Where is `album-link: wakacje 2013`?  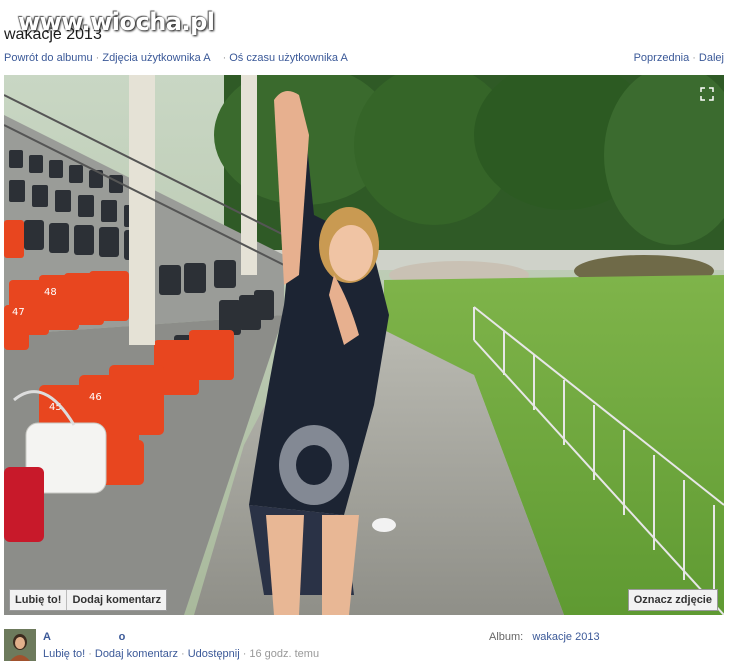 album-link: wakacje 2013 is located at coordinates (565, 637).